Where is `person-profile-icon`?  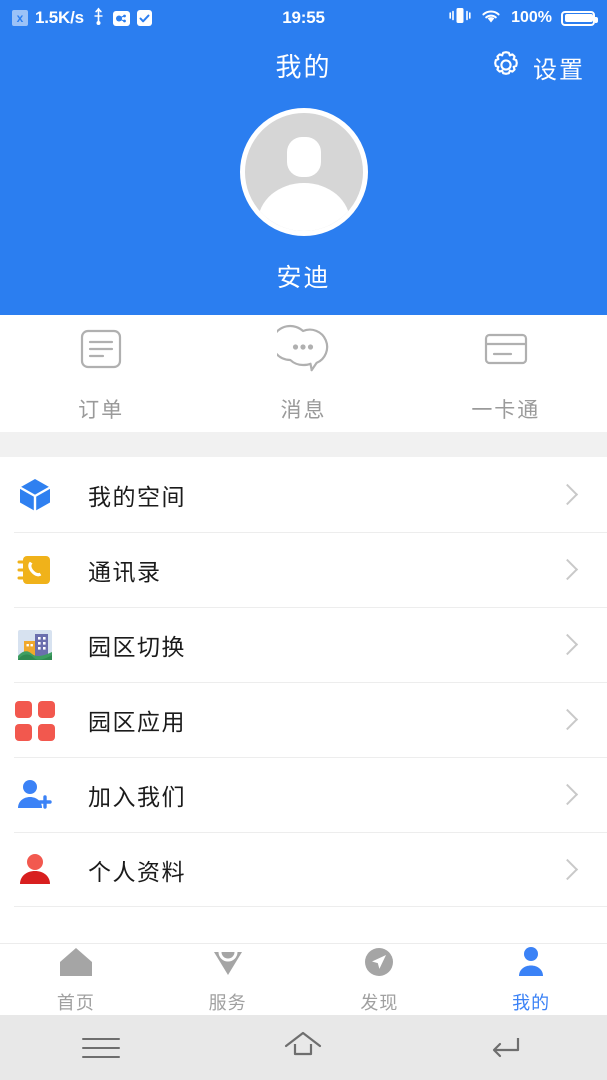
person-profile-icon is located at coordinates (35, 870).